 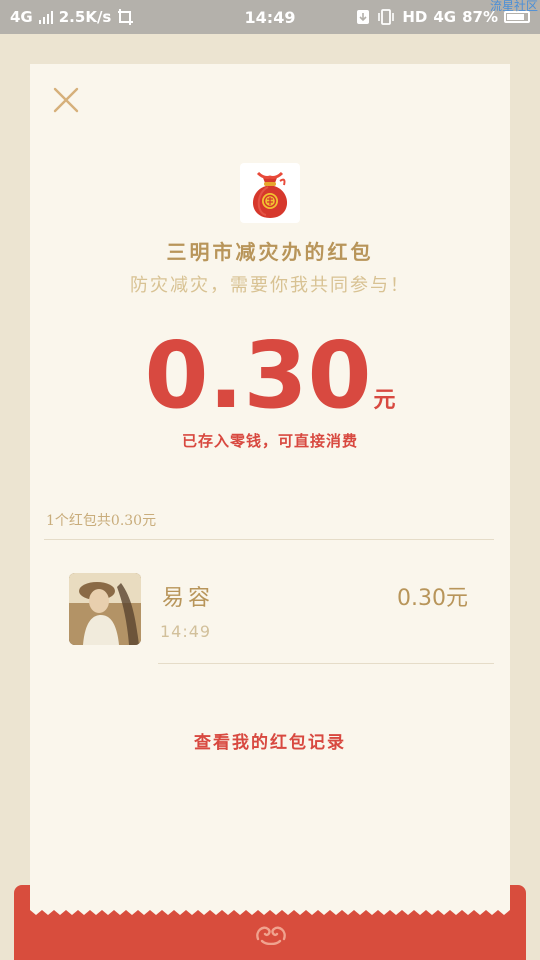 I want to click on record-time: 14:49, so click(x=186, y=631).